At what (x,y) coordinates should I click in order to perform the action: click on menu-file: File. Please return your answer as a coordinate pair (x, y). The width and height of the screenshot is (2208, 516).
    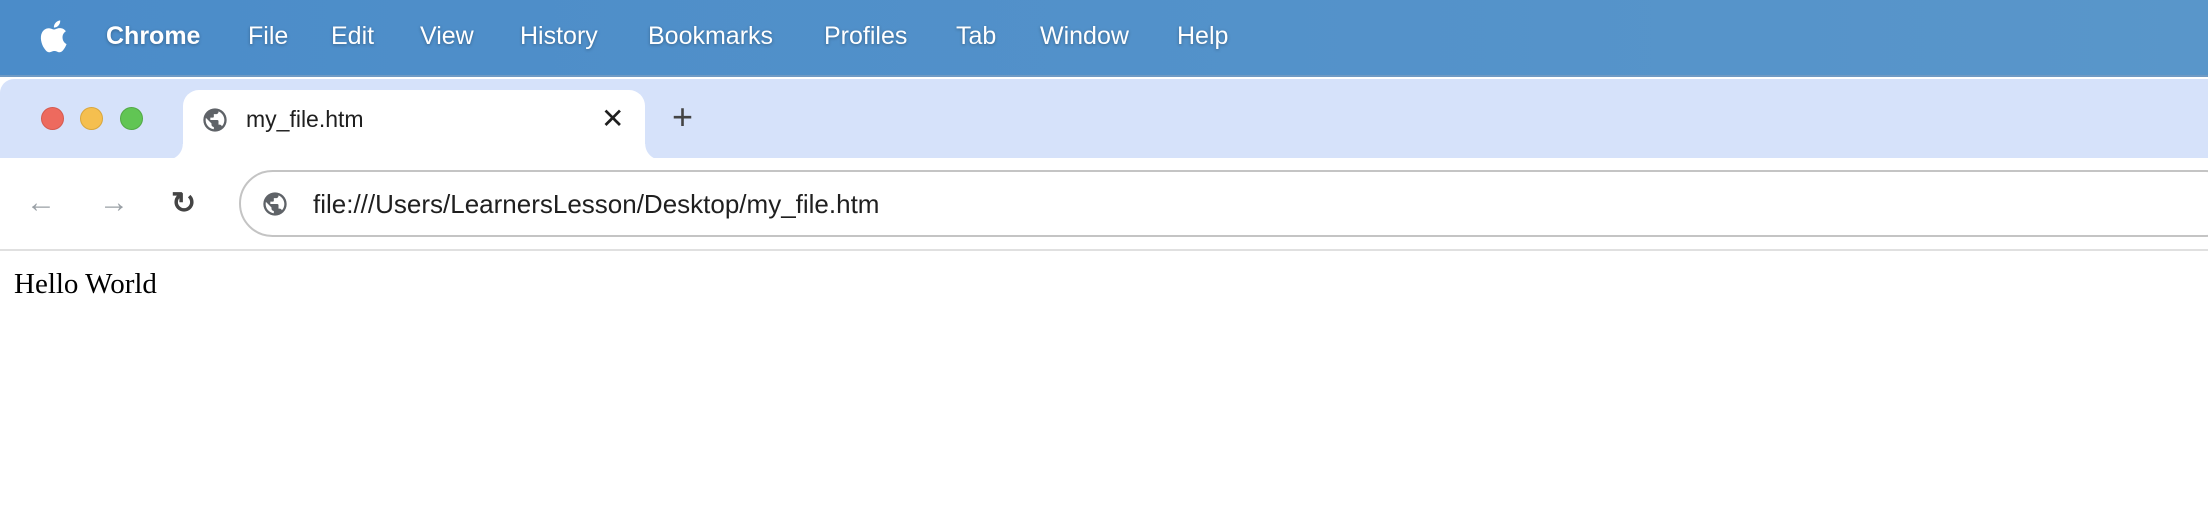
    Looking at the image, I should click on (268, 36).